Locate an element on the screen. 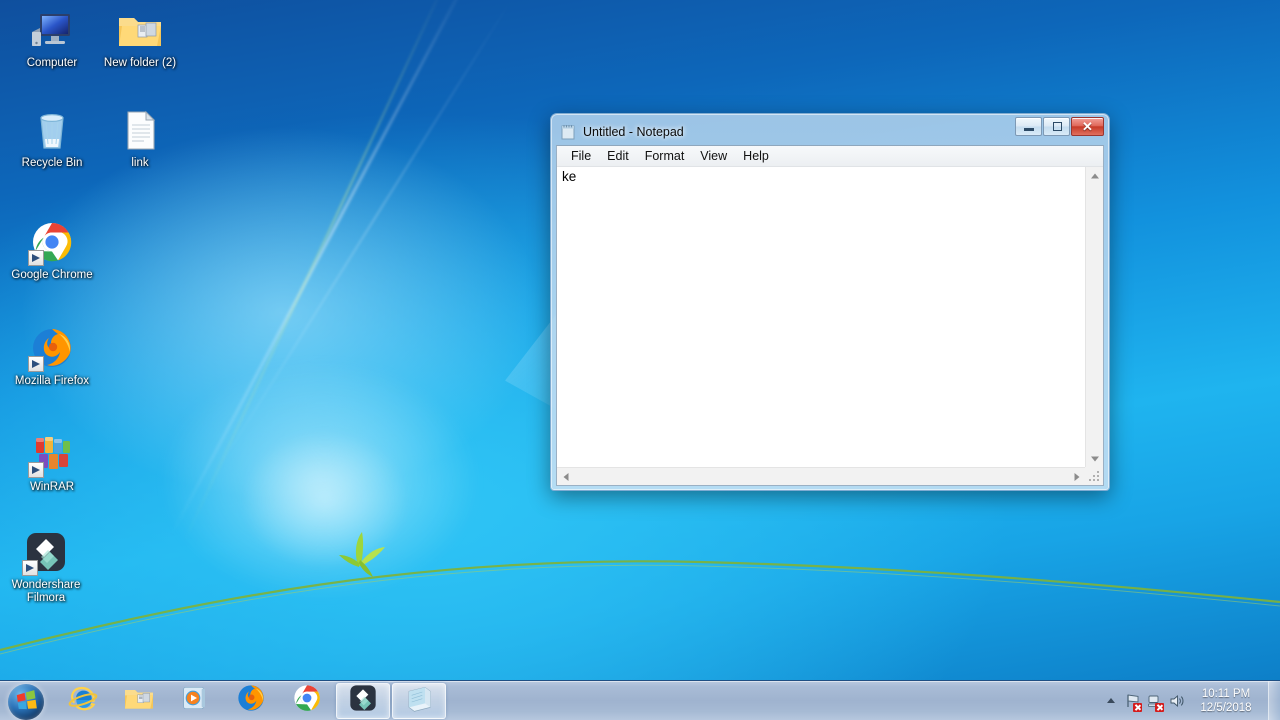  desktop-icon-new-folder-2: New folder (2) is located at coordinates (140, 38).